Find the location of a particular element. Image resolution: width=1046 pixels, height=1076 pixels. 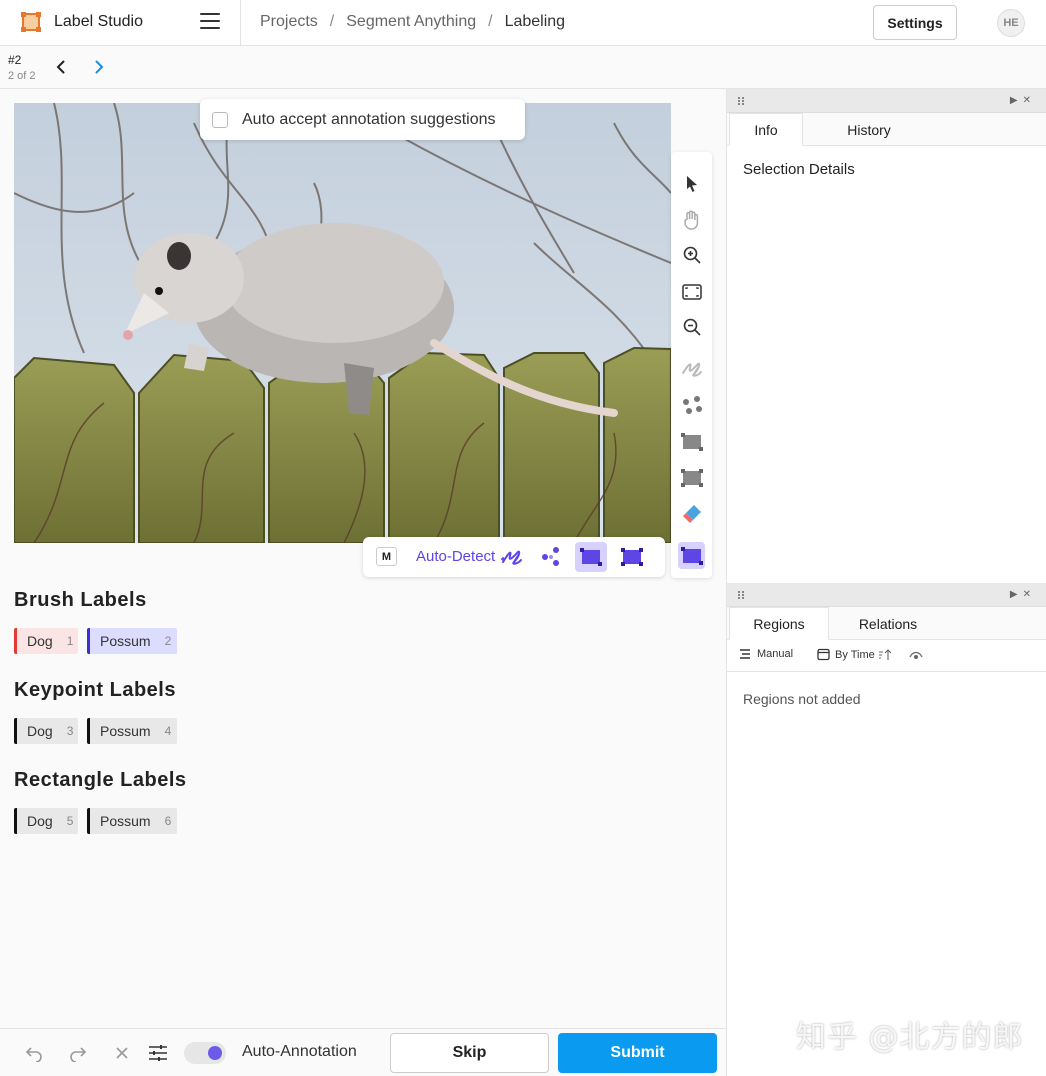

tab-history: History is located at coordinates (869, 129).